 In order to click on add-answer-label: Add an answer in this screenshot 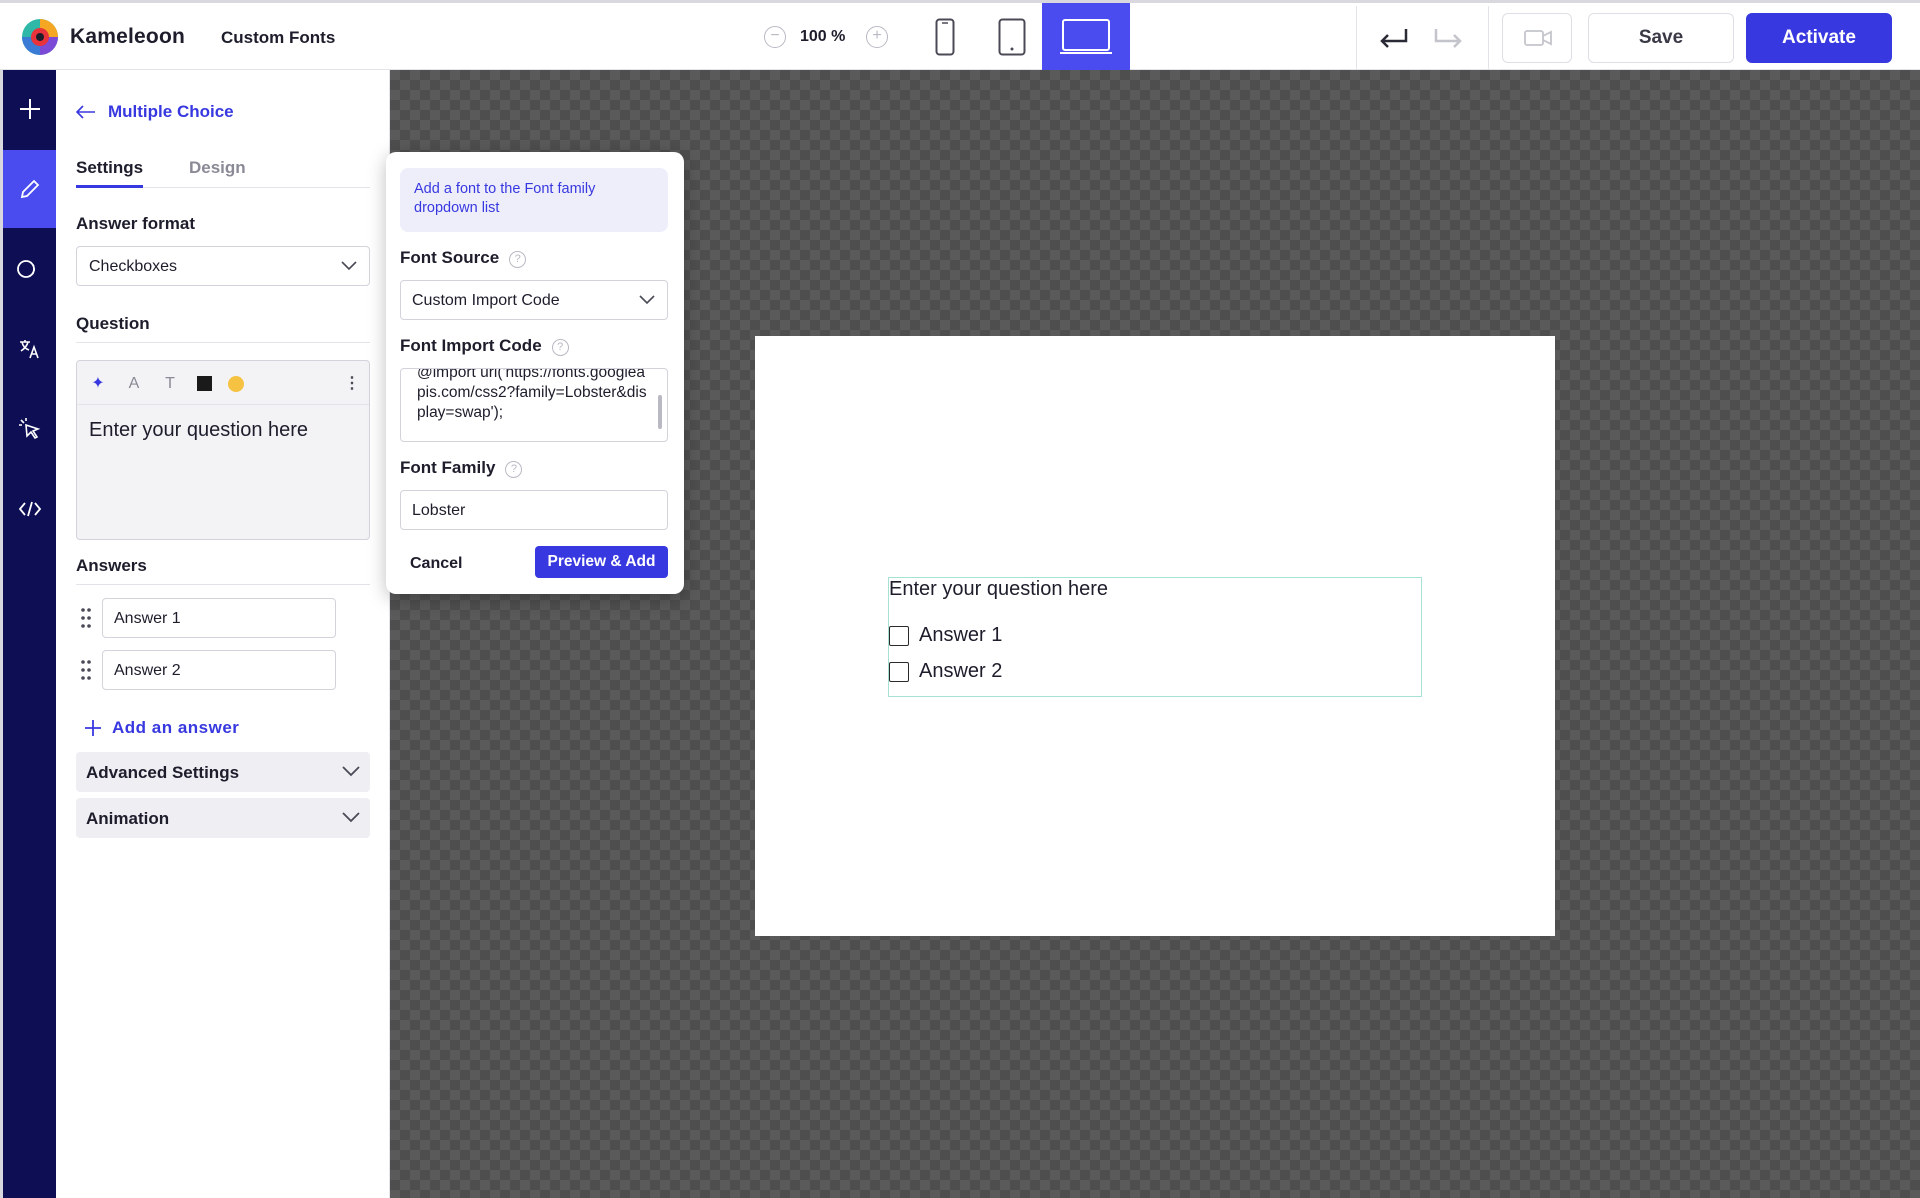, I will do `click(176, 727)`.